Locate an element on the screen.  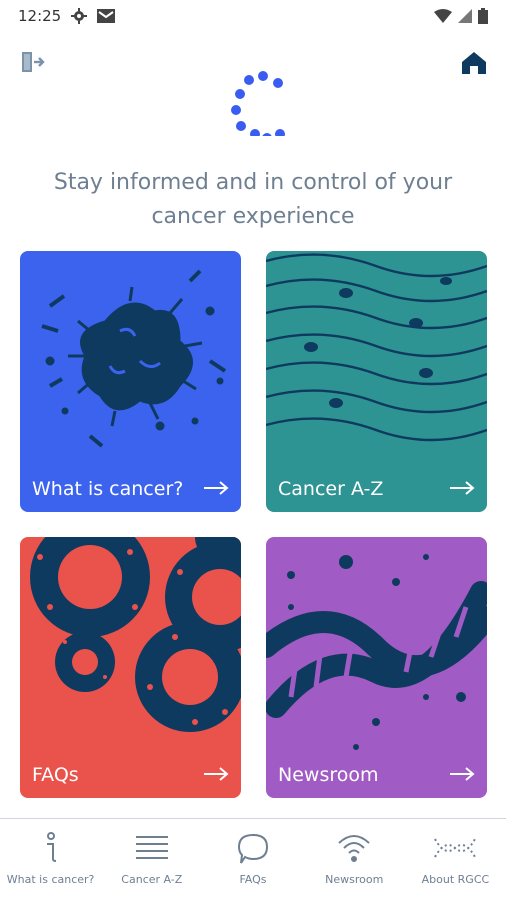
wifi-icon is located at coordinates (443, 16).